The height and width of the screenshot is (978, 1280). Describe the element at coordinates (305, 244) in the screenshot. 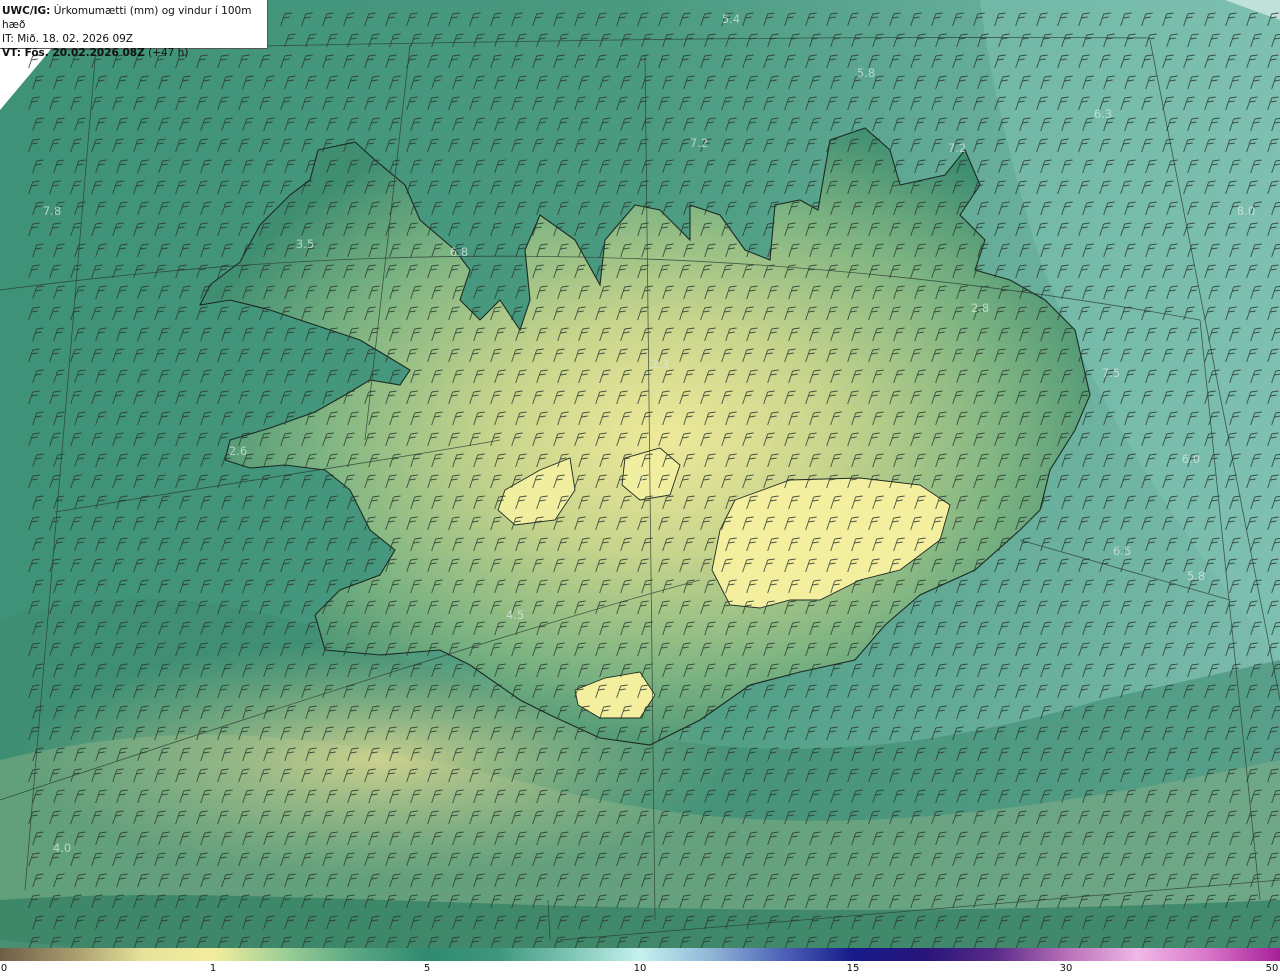

I see `value-label: 3.5` at that location.